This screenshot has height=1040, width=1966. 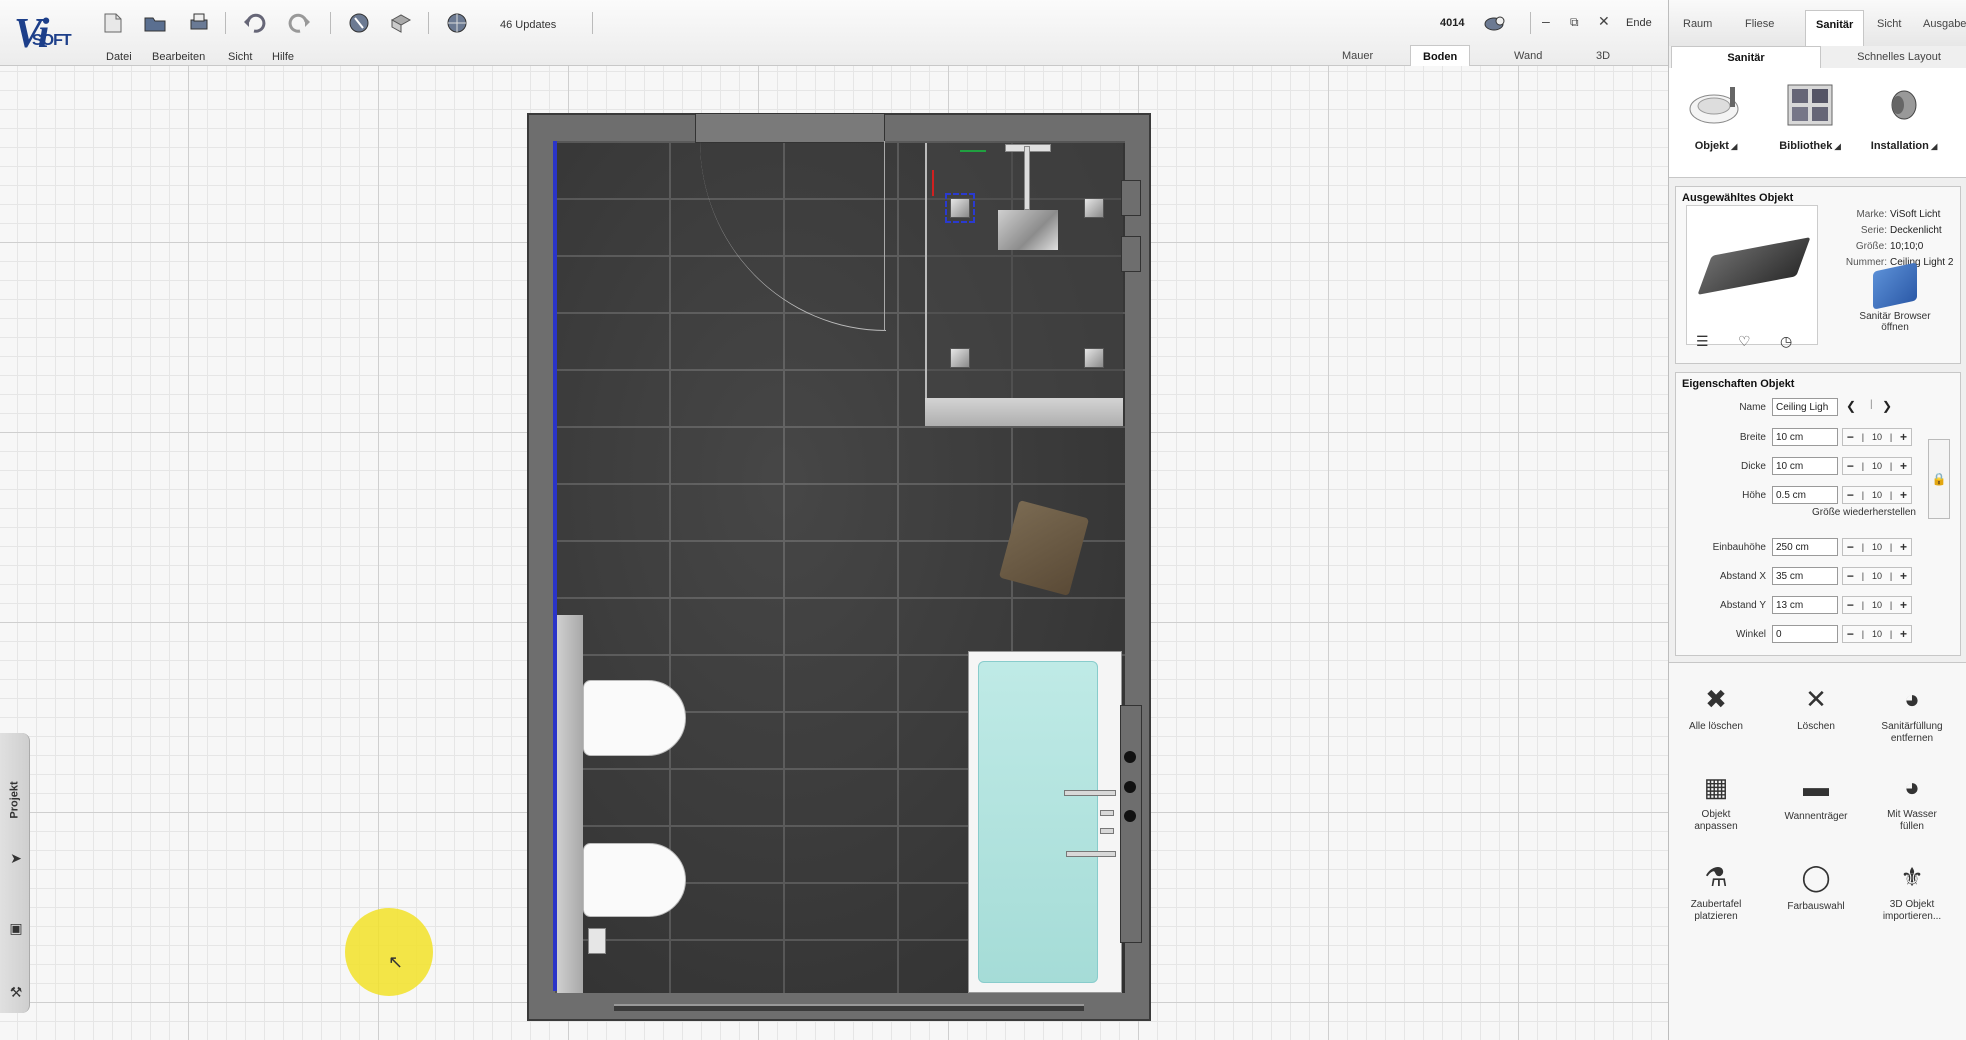 I want to click on pre-wall-installation, so click(x=570, y=804).